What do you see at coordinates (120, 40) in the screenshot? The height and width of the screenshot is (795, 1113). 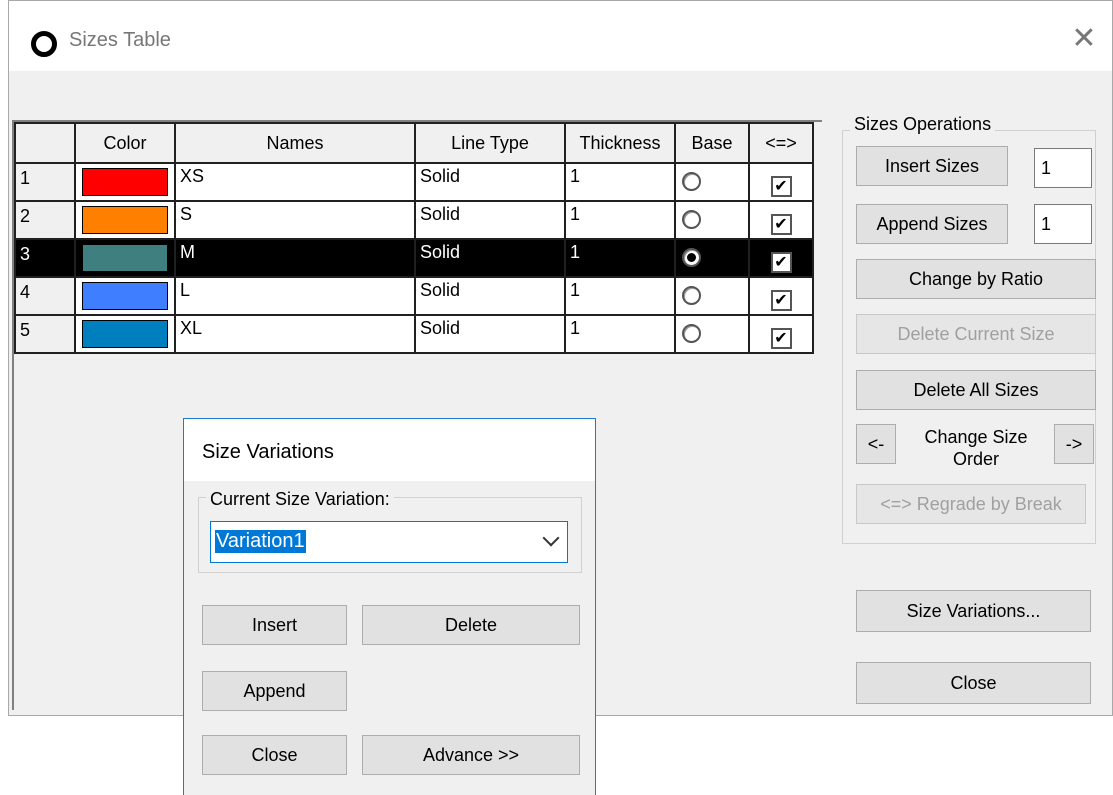 I see `window-title: Sizes Table` at bounding box center [120, 40].